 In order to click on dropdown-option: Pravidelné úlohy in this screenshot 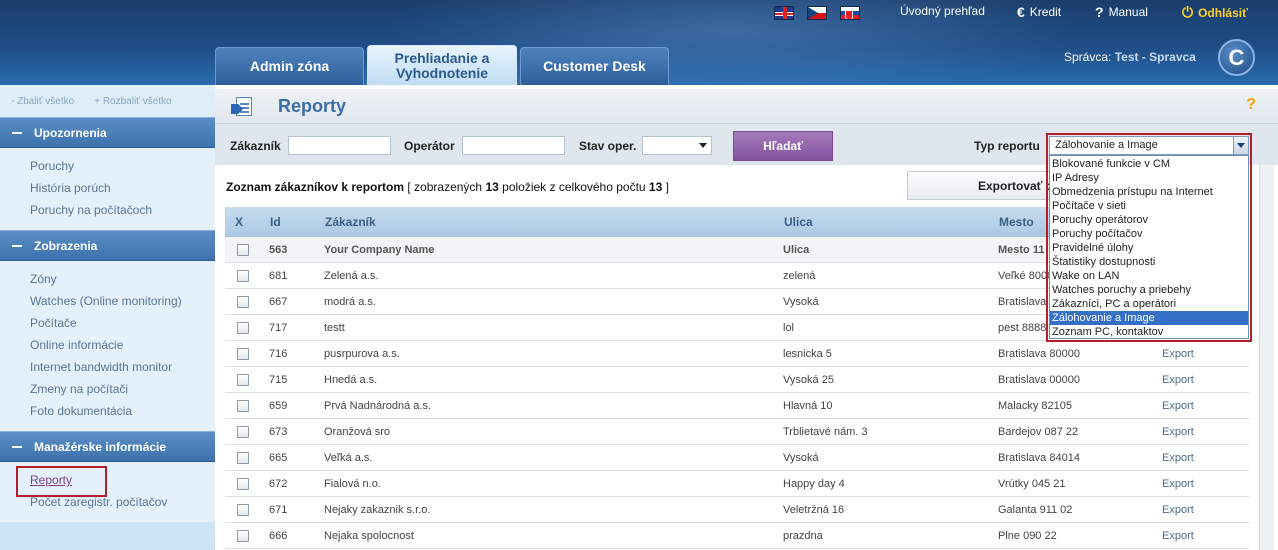, I will do `click(1149, 248)`.